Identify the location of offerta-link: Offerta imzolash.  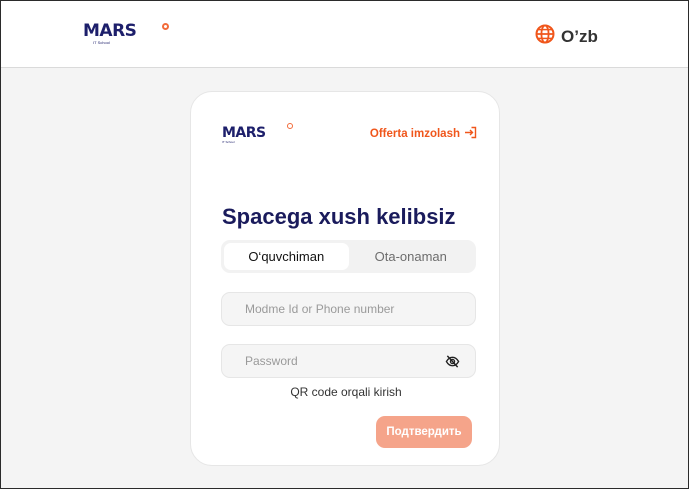
(423, 134).